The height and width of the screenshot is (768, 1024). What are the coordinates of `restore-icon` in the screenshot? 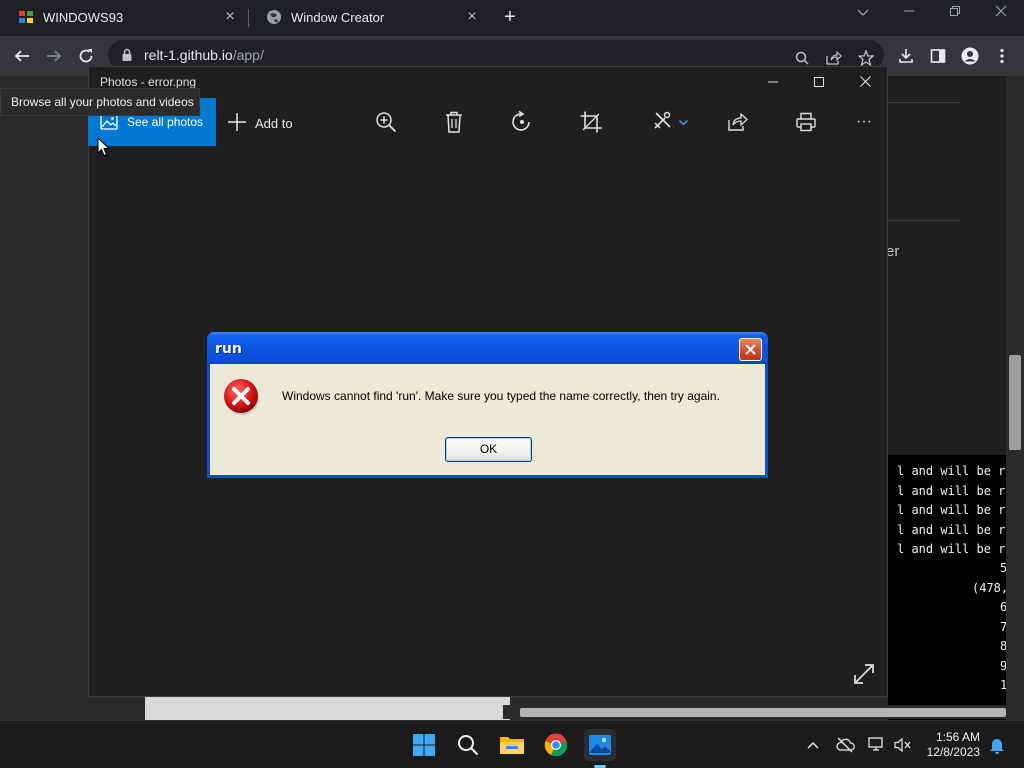 It's located at (955, 12).